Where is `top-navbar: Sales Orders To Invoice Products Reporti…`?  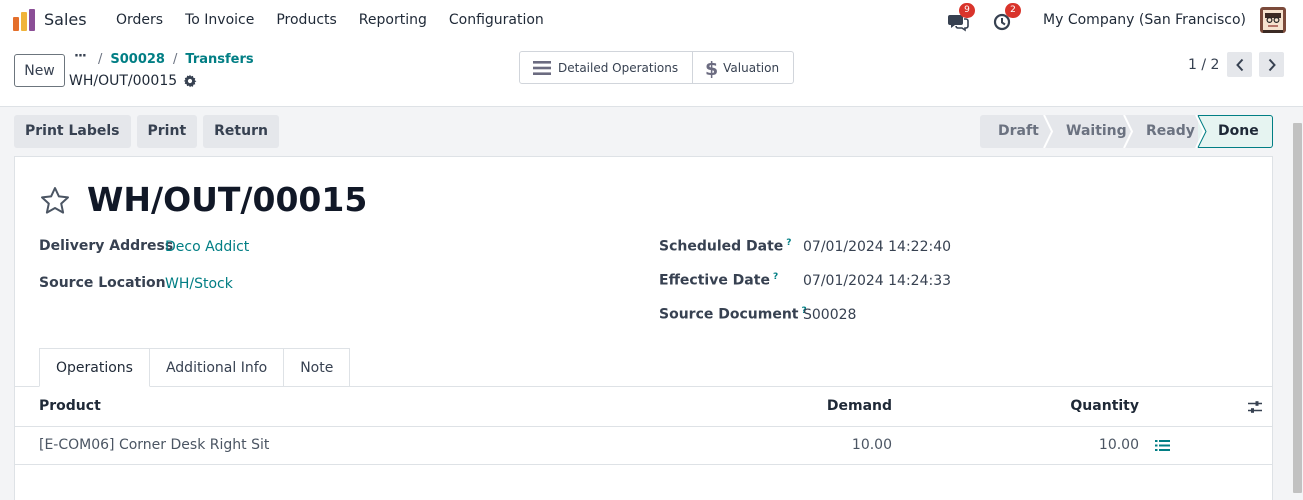
top-navbar: Sales Orders To Invoice Products Reporti… is located at coordinates (651, 20).